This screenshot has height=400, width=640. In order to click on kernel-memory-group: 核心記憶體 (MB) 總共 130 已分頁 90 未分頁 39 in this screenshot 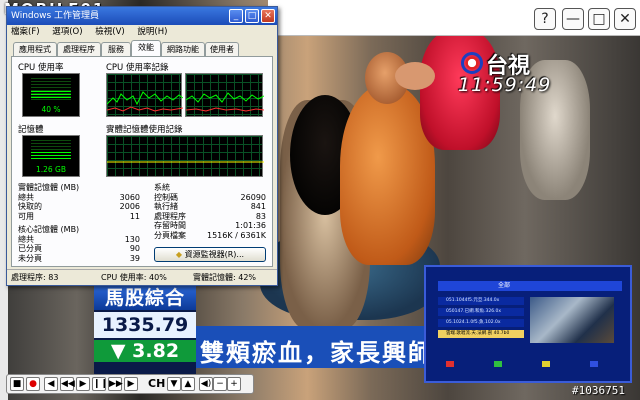, I will do `click(79, 244)`.